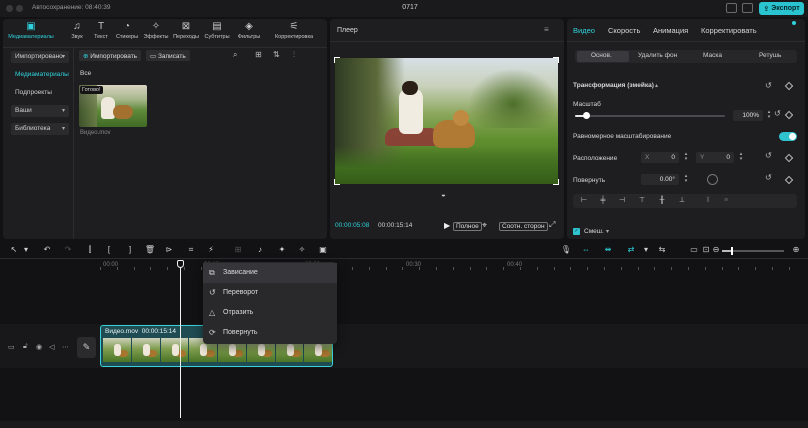 The height and width of the screenshot is (428, 808). What do you see at coordinates (276, 54) in the screenshot?
I see `sort-icon: ⇅` at bounding box center [276, 54].